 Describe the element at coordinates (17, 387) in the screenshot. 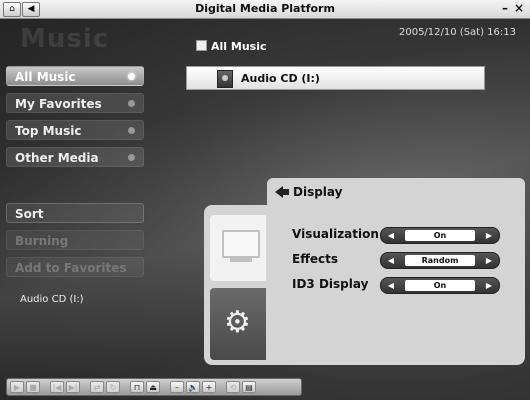

I see `play-icon: ▶` at that location.